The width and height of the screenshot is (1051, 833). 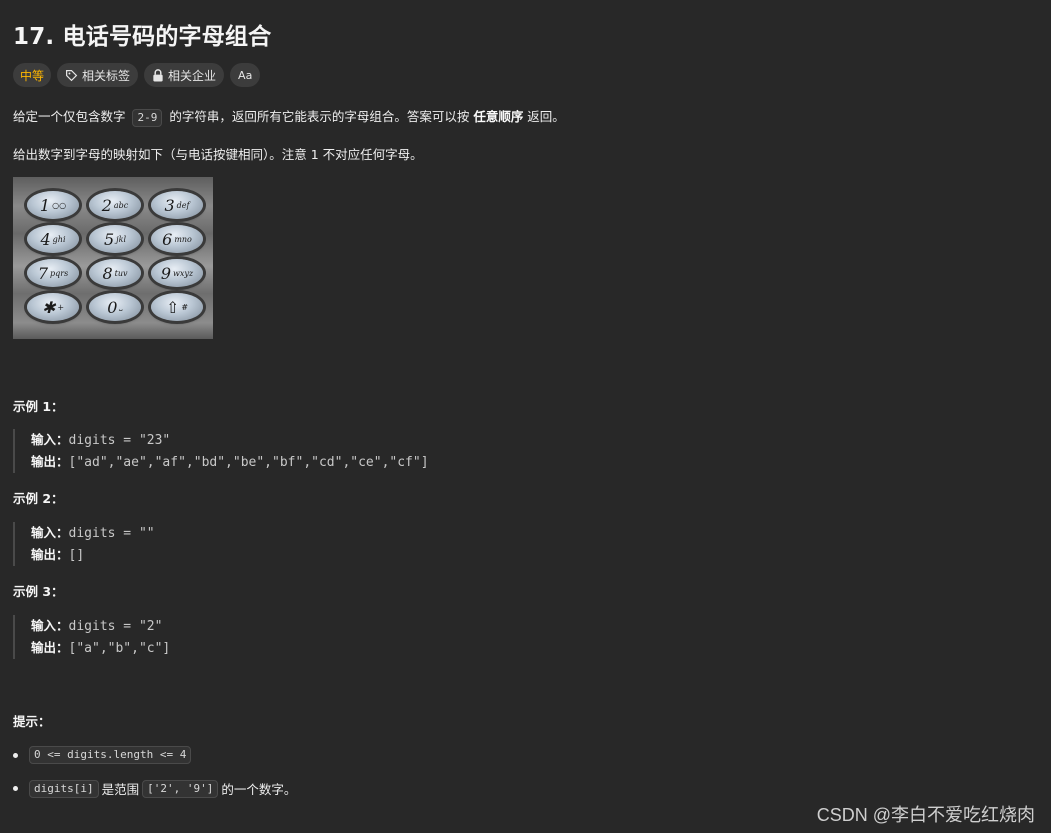 I want to click on translate-icon: Aa, so click(x=245, y=75).